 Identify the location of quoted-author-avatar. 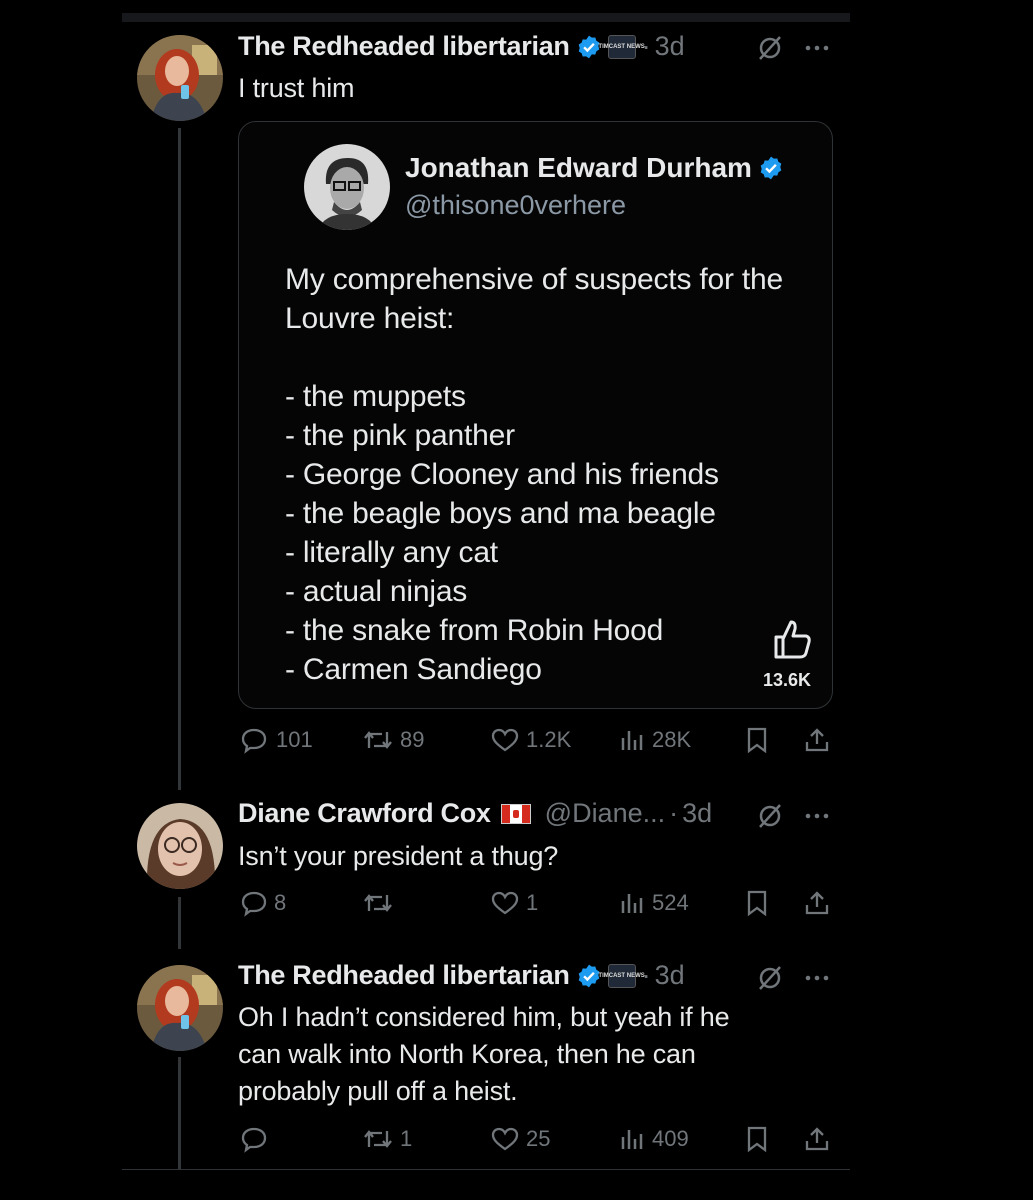
(347, 187).